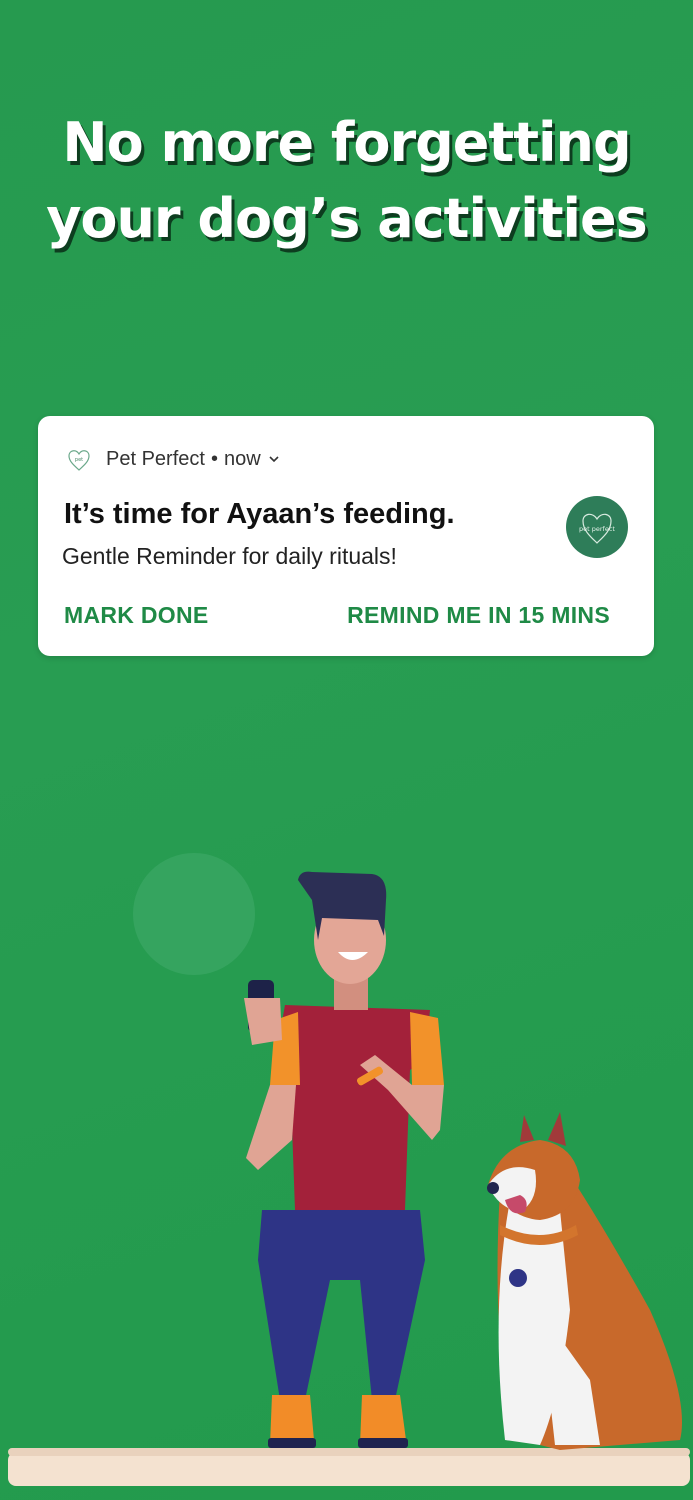  I want to click on pet-perfect-logo-icon: pet perfect, so click(597, 528).